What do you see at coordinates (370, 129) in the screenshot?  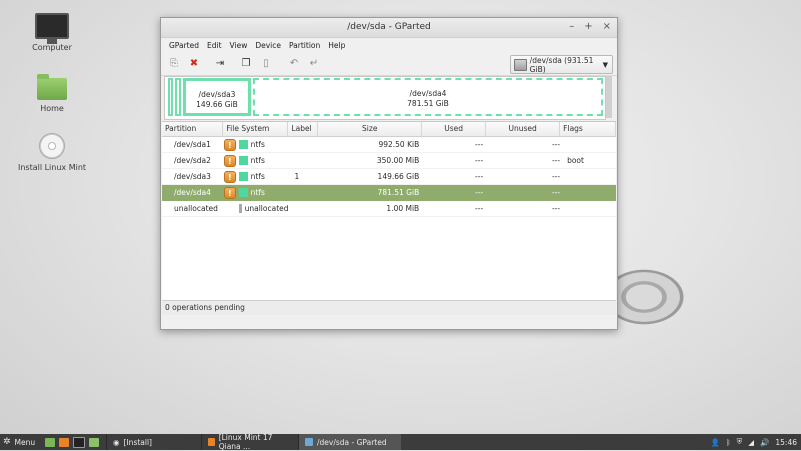 I see `column-size: Size` at bounding box center [370, 129].